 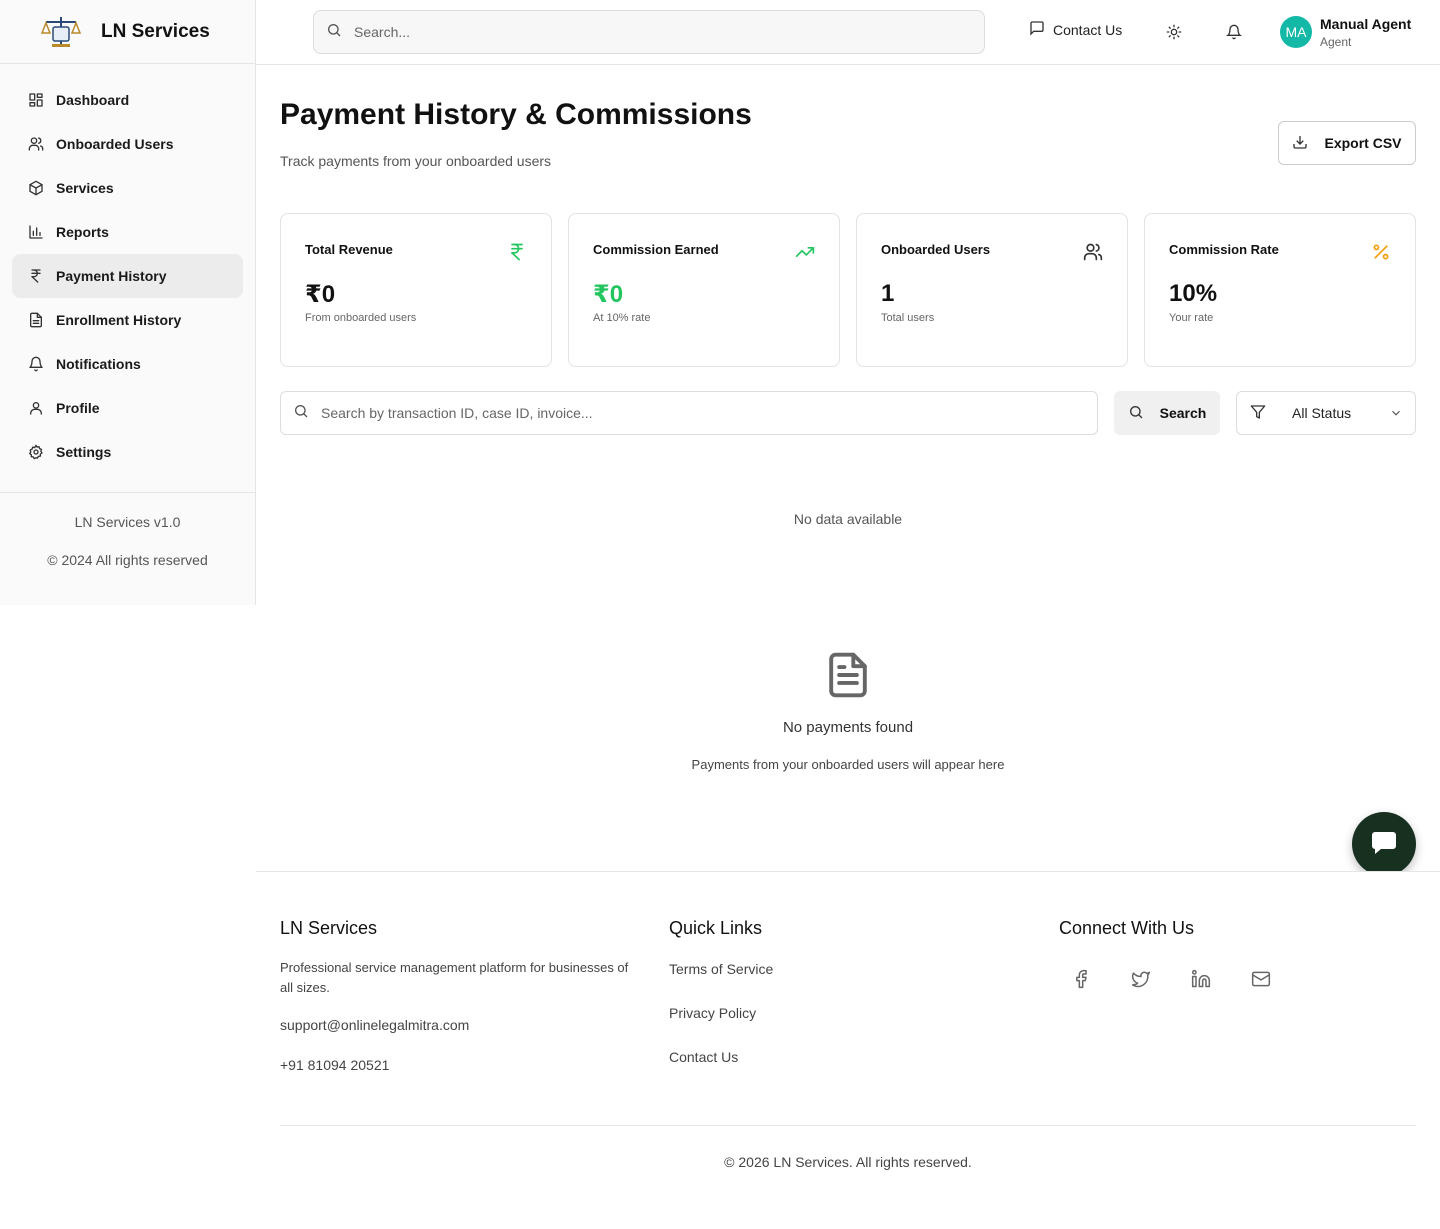 I want to click on stat-card-total-revenue: Total Revenue ₹0 From onboarded users, so click(x=416, y=290).